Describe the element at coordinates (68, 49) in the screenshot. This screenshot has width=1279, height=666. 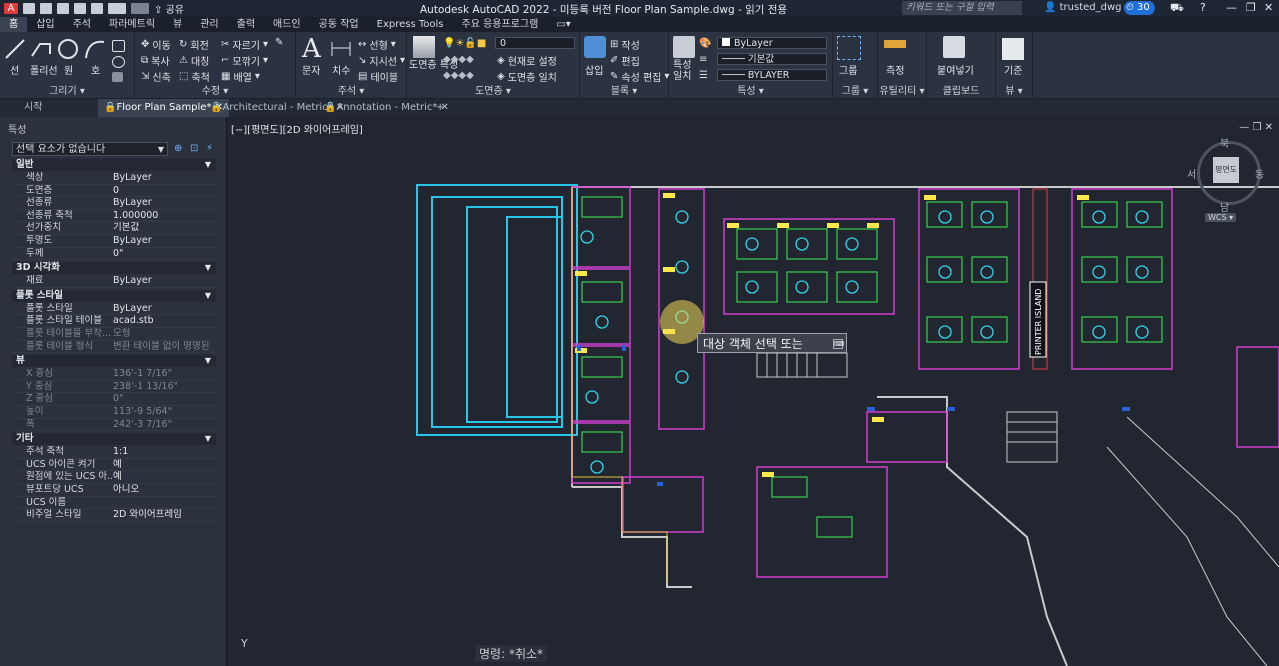
I see `circle-icon` at that location.